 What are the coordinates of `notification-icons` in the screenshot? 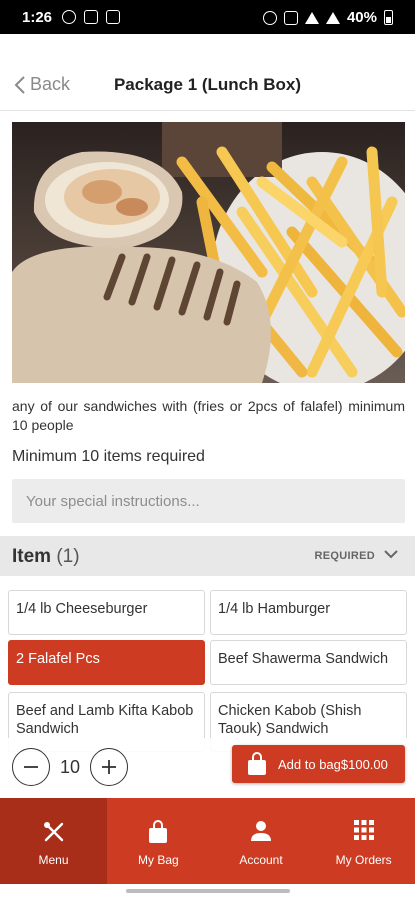 It's located at (91, 17).